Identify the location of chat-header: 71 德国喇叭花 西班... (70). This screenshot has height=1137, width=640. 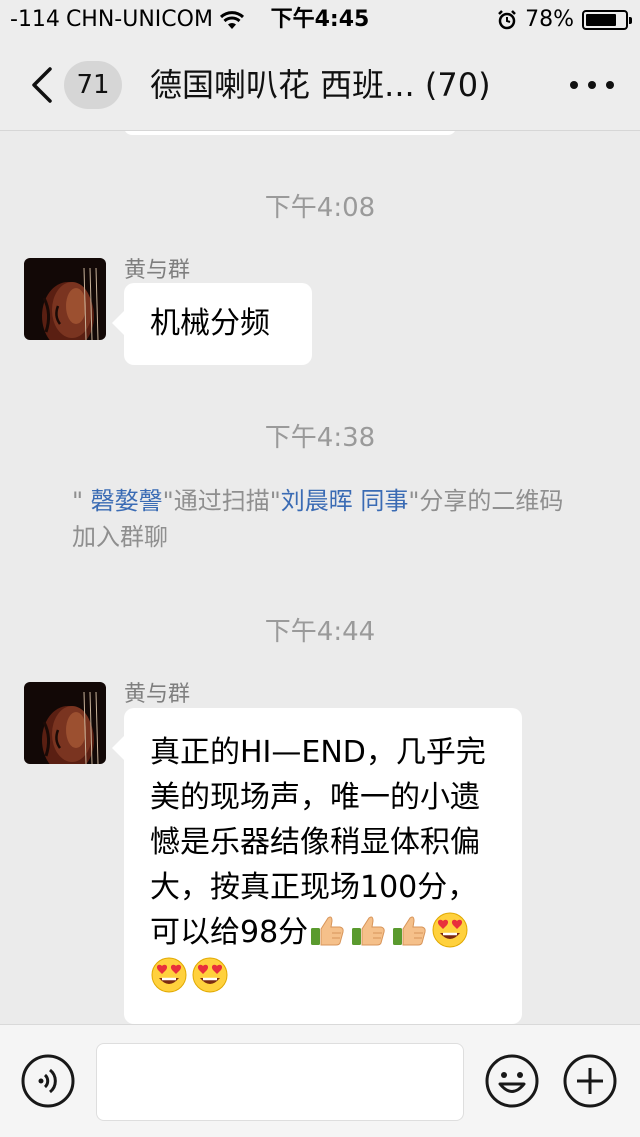
(320, 85).